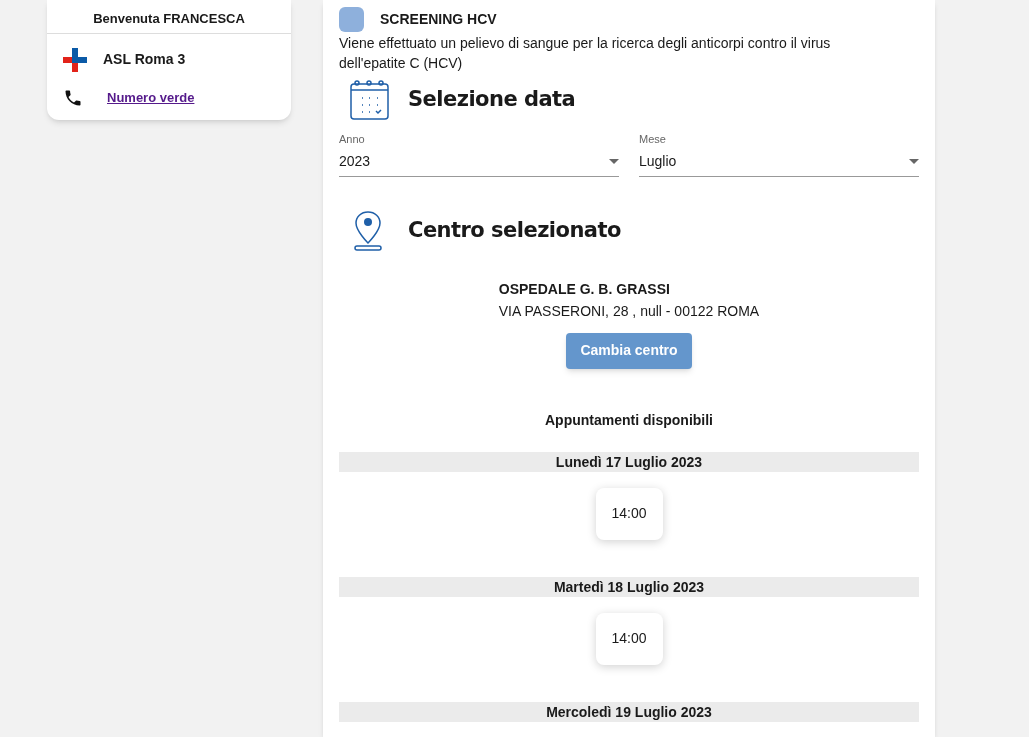  I want to click on greeting: Benvenuta FRANCESCA, so click(169, 17).